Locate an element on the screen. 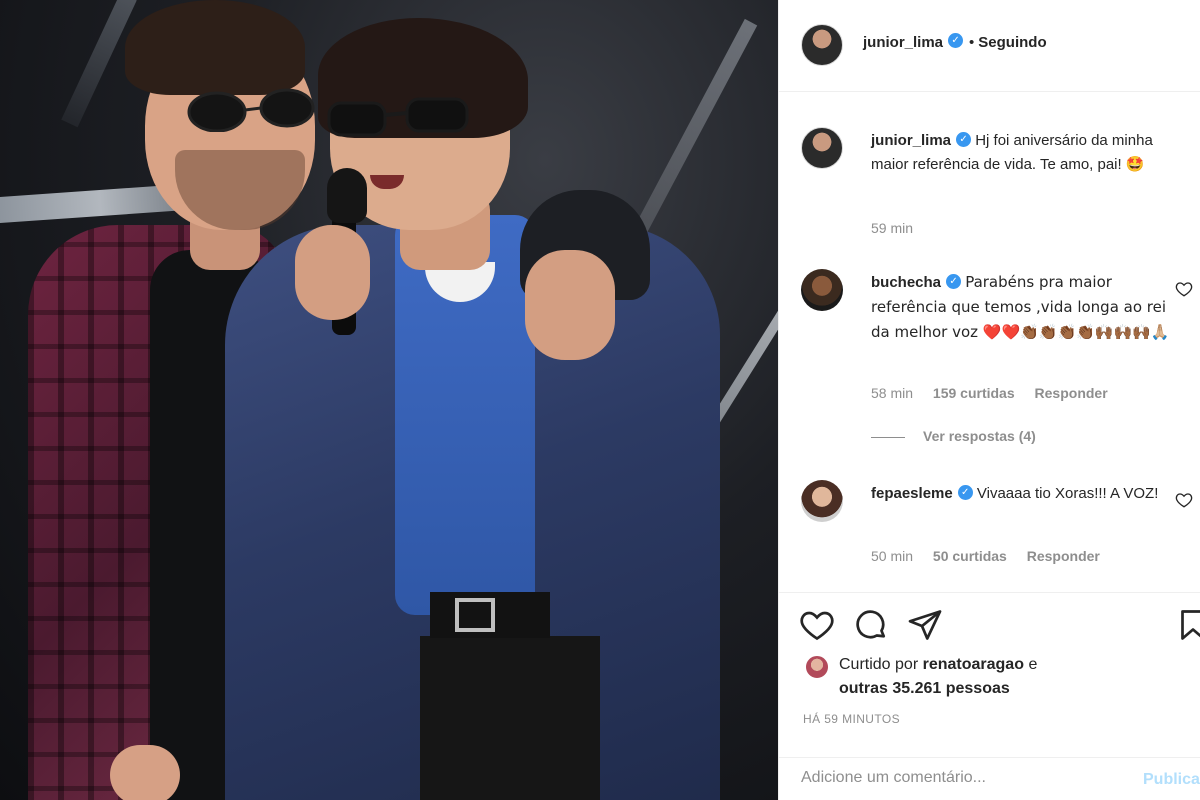 The image size is (1200, 800). comment-meta: 50 min 50 curtidas Responder is located at coordinates (985, 556).